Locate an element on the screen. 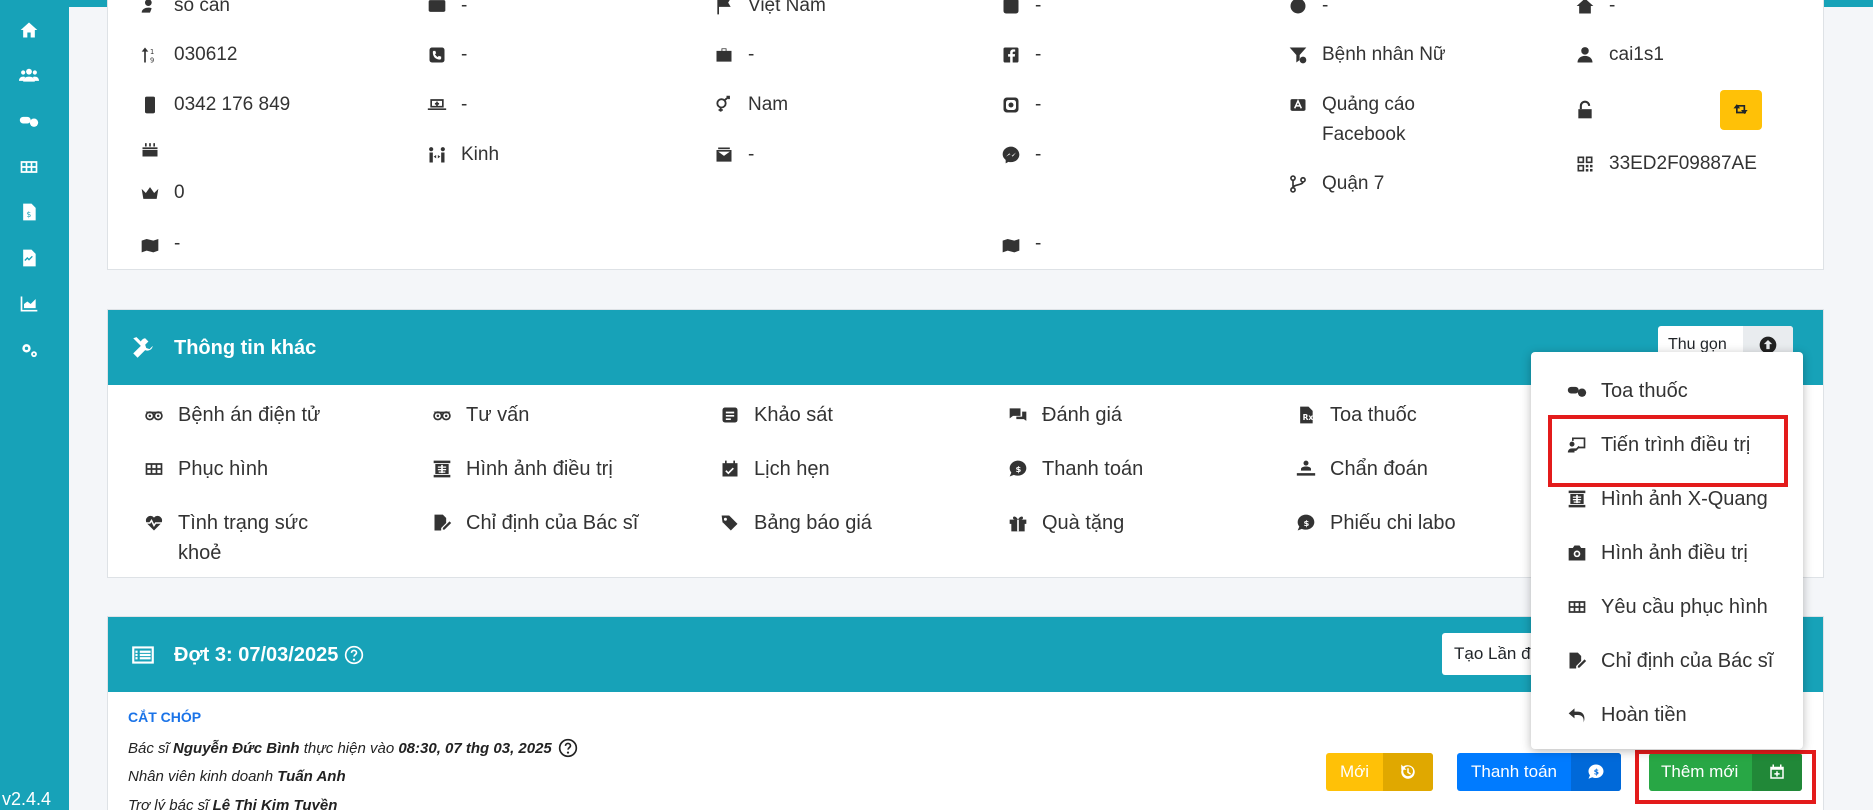 This screenshot has height=810, width=1873. dropdown-item-doctor-orders: Chỉ định của Bác sĩ is located at coordinates (1669, 661).